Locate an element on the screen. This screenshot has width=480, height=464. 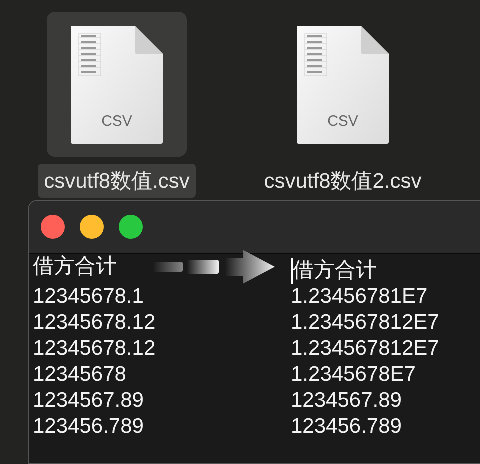
minimize-button is located at coordinates (92, 227).